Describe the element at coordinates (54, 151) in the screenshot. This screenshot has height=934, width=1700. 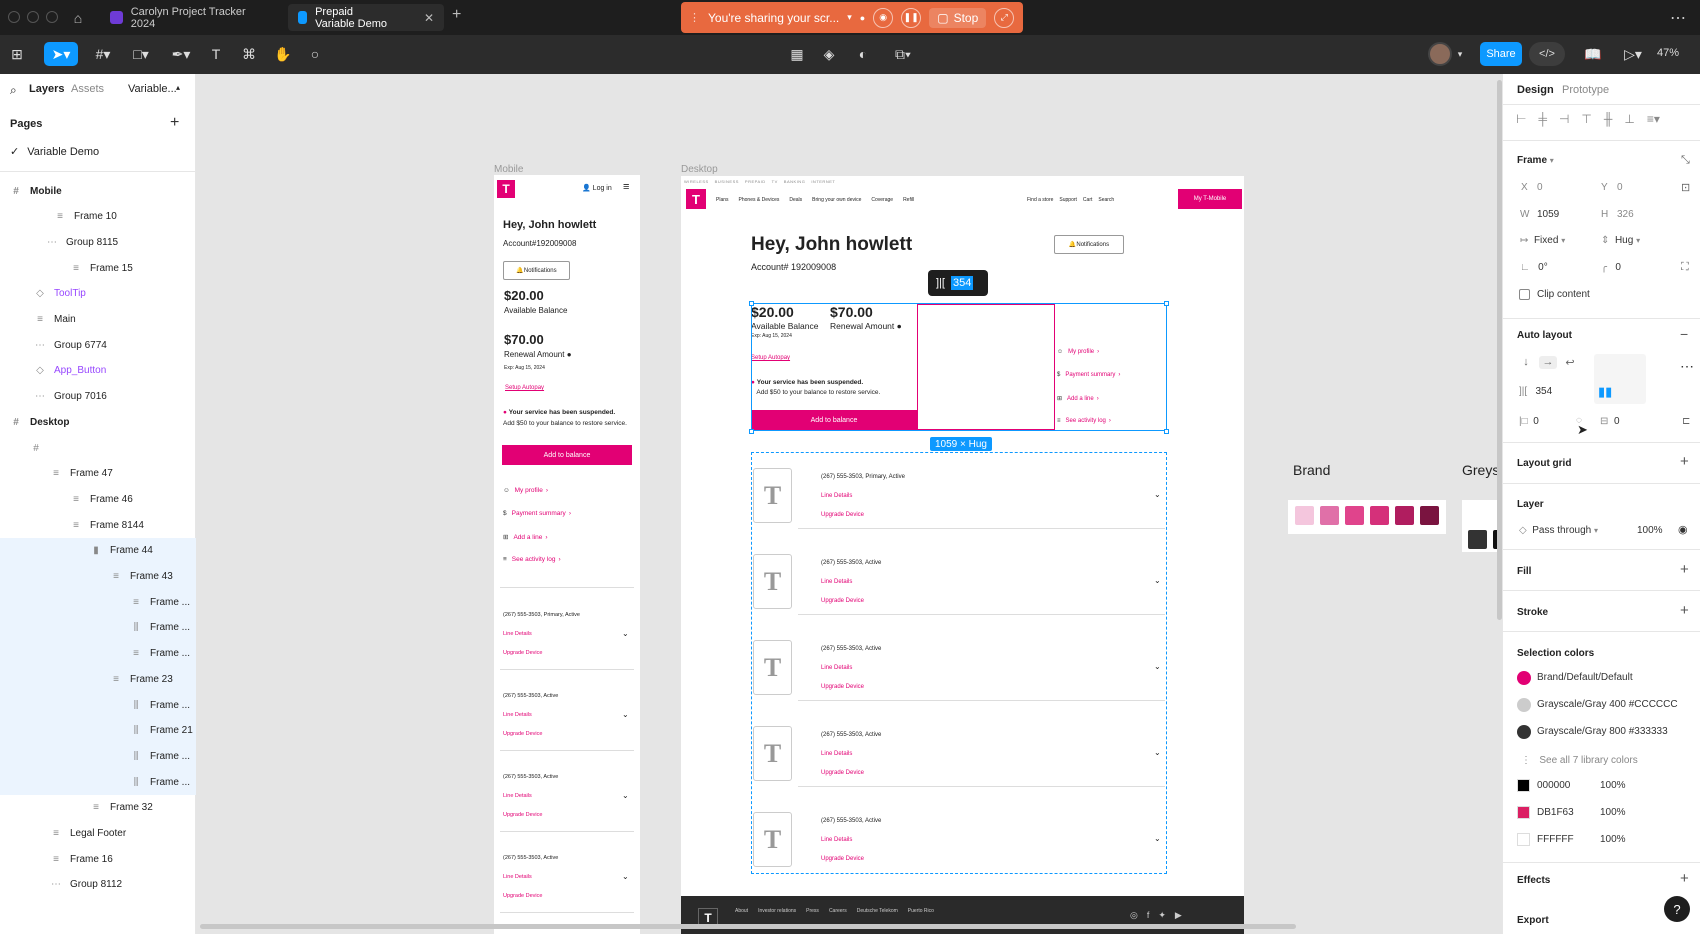
I see `page-variable-demo: ✓ Variable Demo` at that location.